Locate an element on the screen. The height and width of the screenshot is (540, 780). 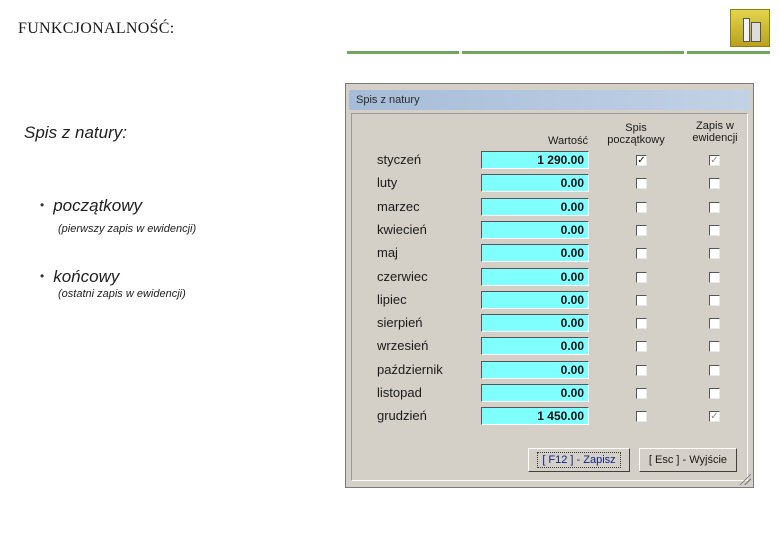
month-row: sierpień 0.00 is located at coordinates (550, 324).